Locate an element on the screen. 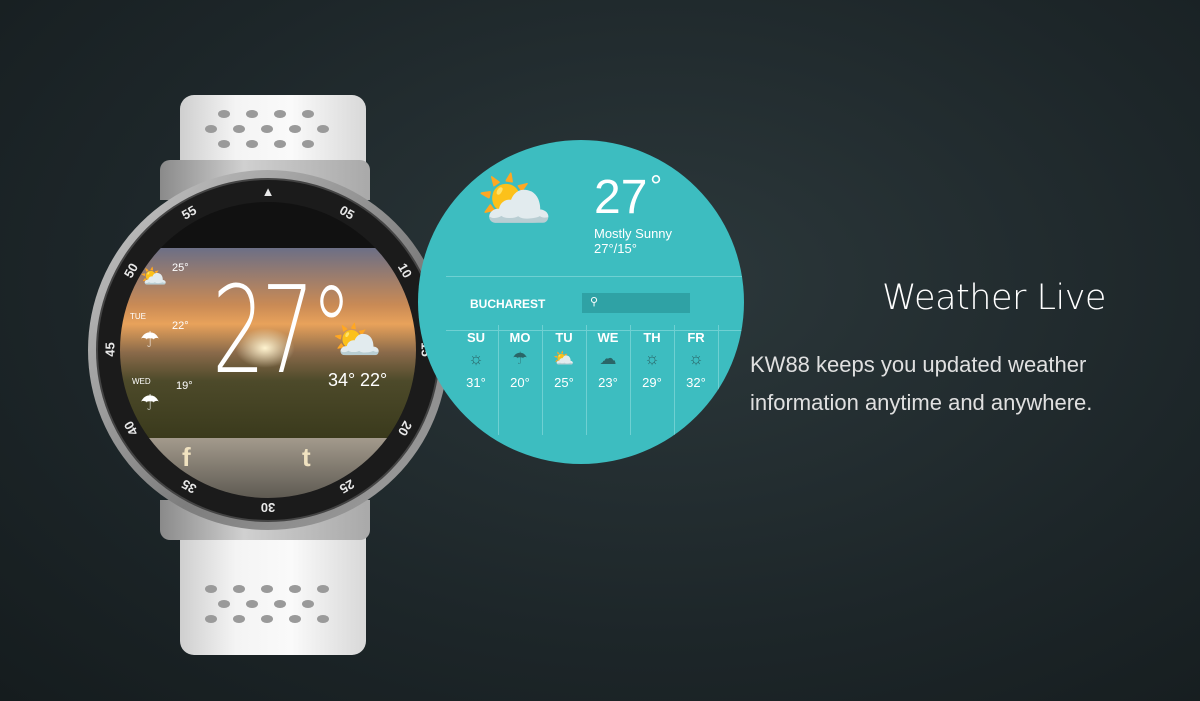 The width and height of the screenshot is (1200, 701). forecast-day: TU ⛅ 25° is located at coordinates (564, 360).